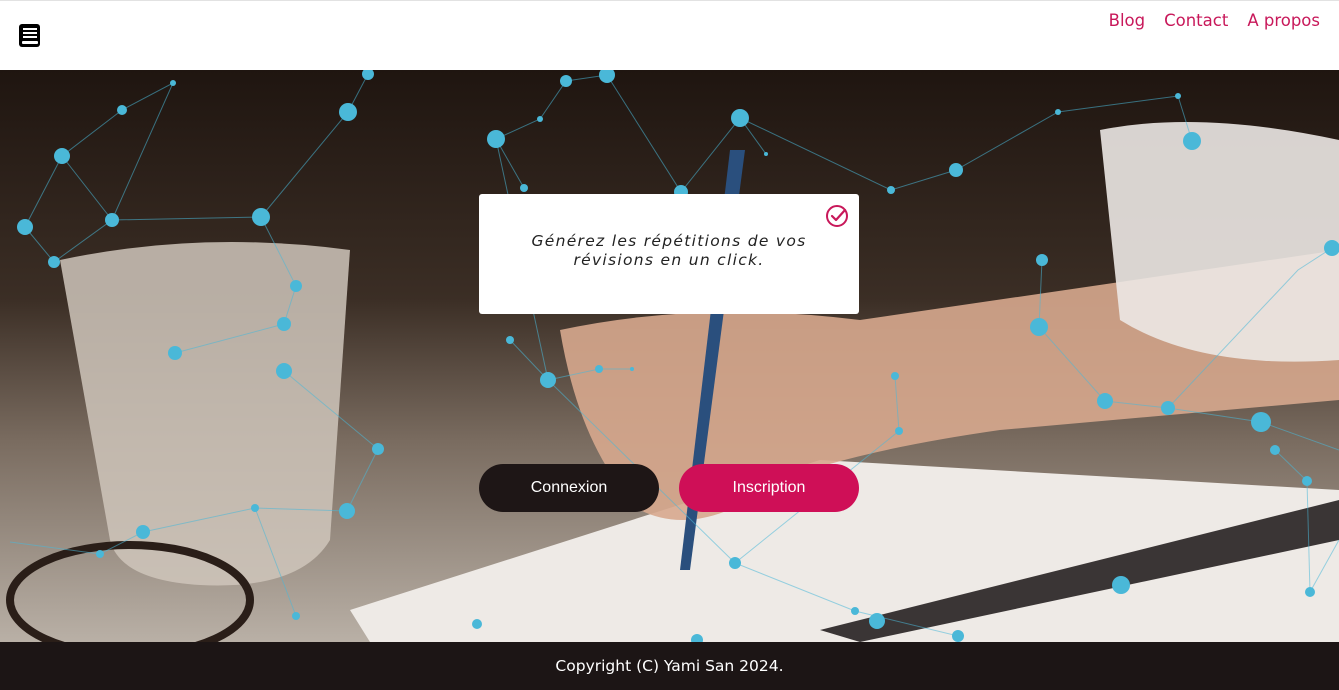 The height and width of the screenshot is (690, 1339). I want to click on signup-button: Inscription, so click(769, 488).